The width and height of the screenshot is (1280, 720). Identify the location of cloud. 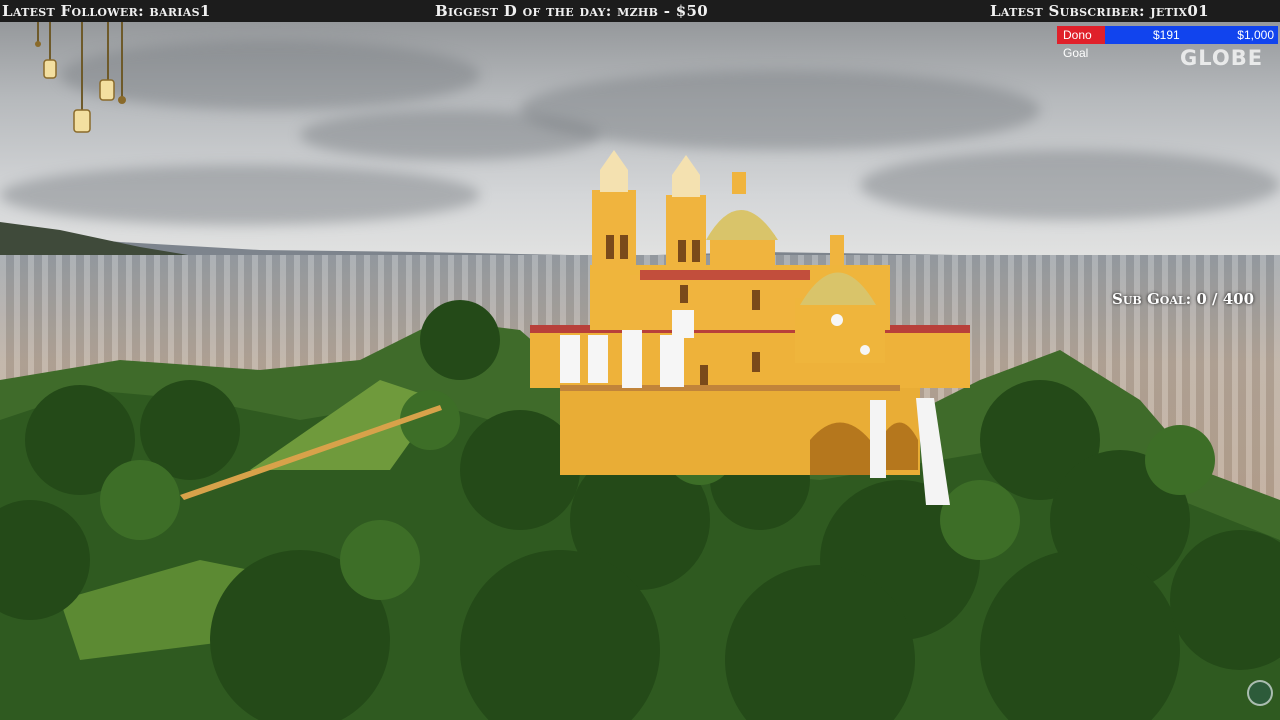
(240, 195).